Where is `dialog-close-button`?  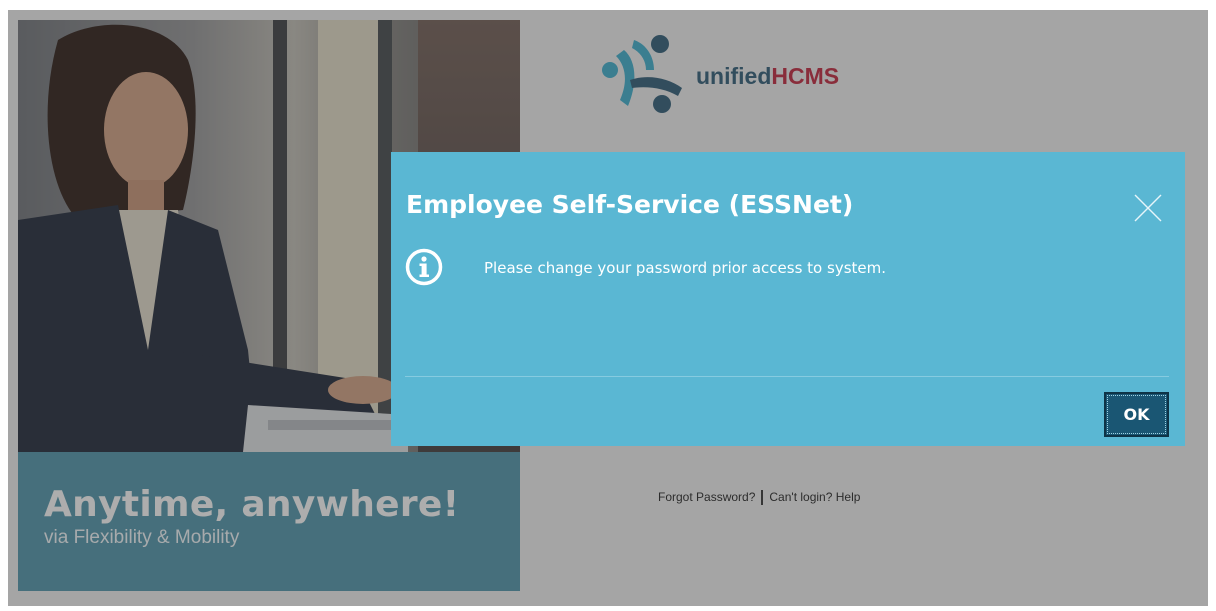 dialog-close-button is located at coordinates (1148, 208).